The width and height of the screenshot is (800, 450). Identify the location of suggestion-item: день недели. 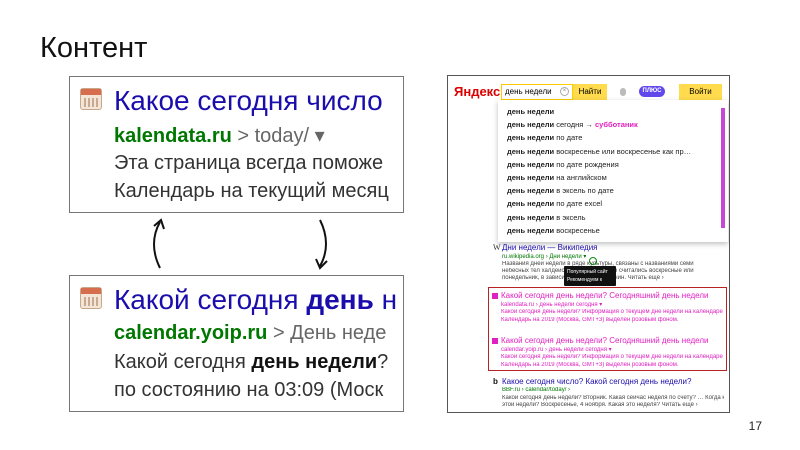
(530, 111).